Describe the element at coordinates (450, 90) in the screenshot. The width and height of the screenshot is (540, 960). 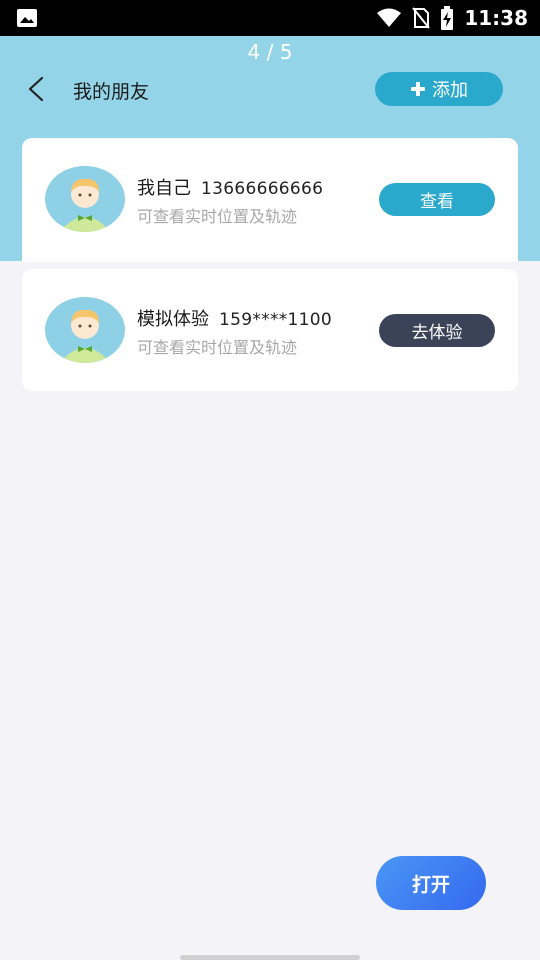
I see `add-friend-label: 添加` at that location.